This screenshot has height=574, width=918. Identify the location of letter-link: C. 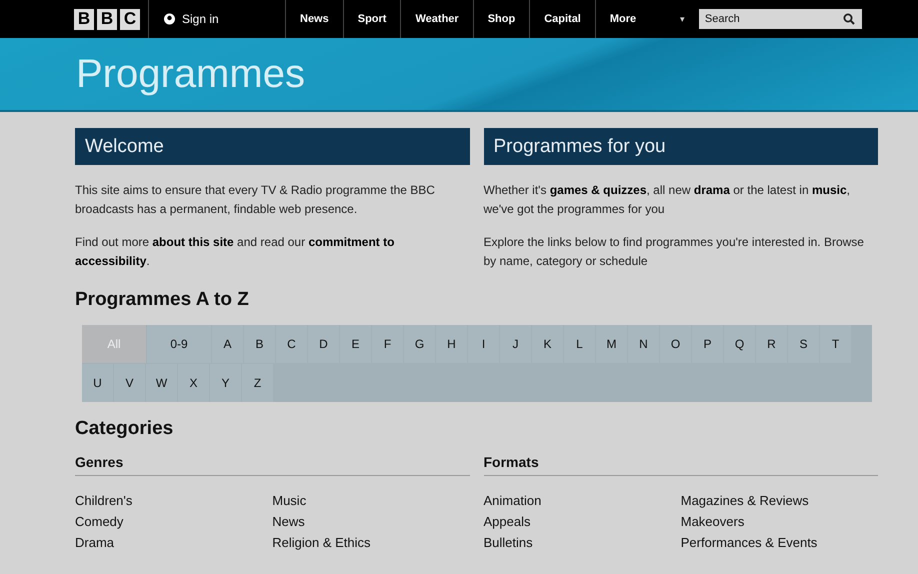
(291, 344).